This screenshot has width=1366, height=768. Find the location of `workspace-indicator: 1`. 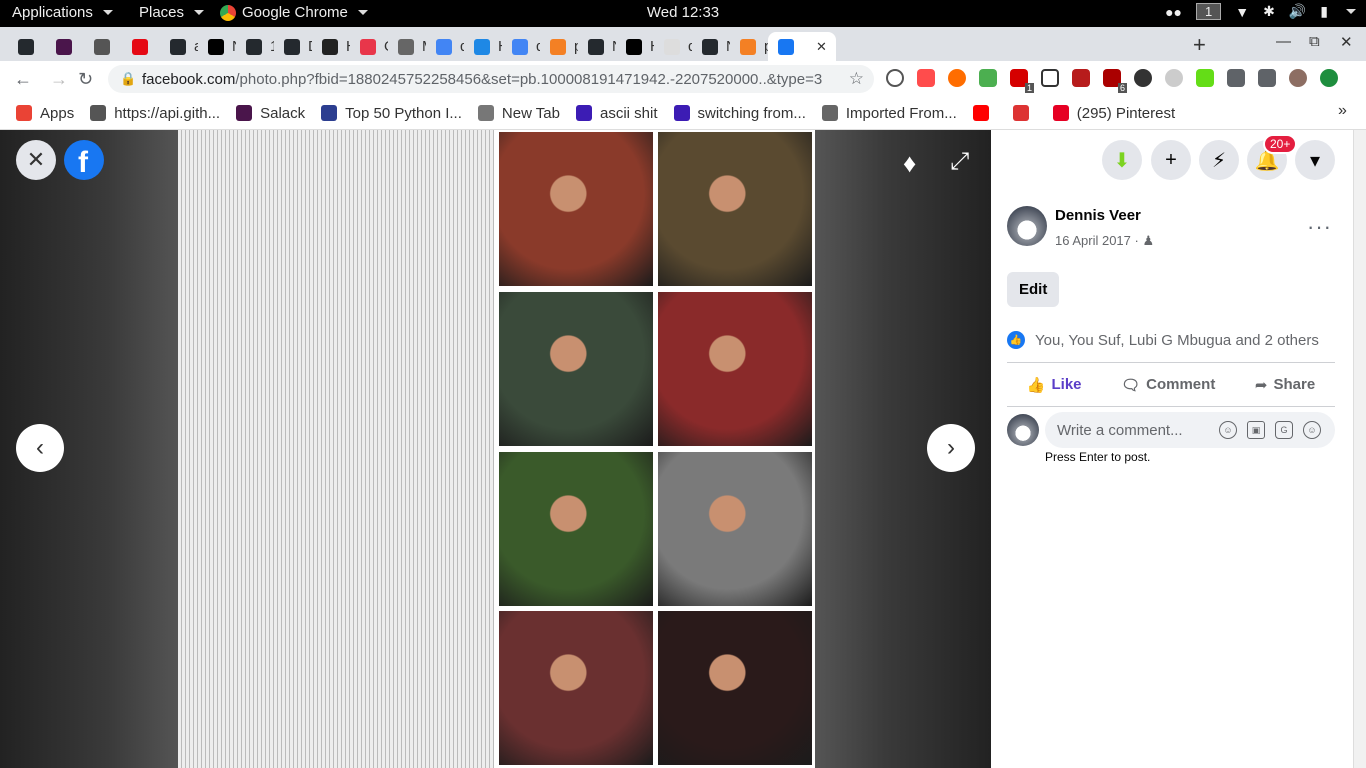

workspace-indicator: 1 is located at coordinates (1209, 11).